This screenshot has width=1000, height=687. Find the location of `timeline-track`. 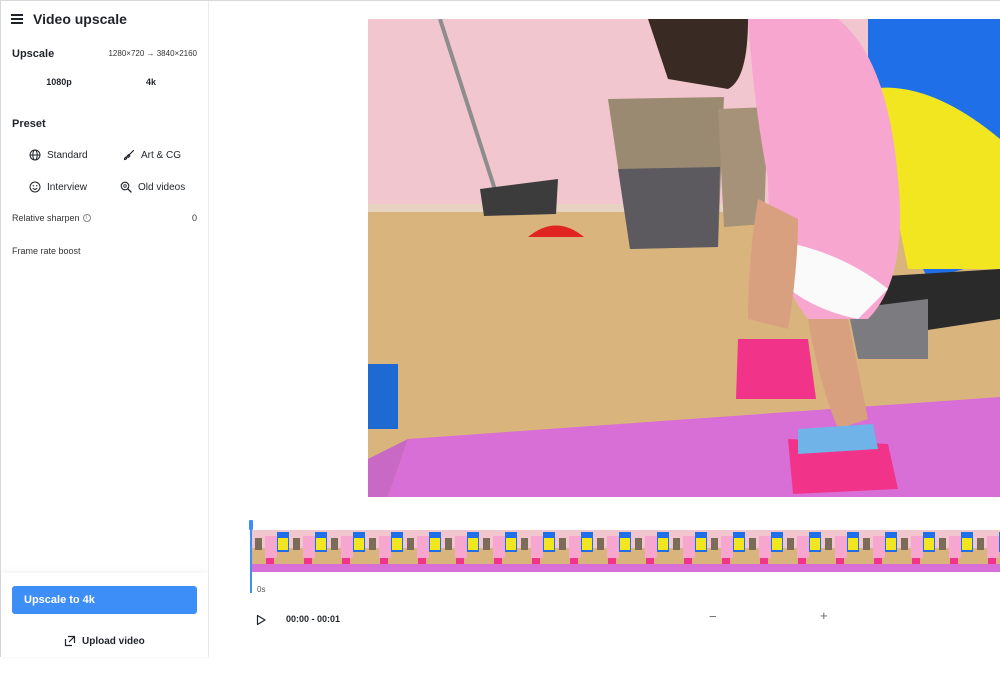

timeline-track is located at coordinates (625, 551).